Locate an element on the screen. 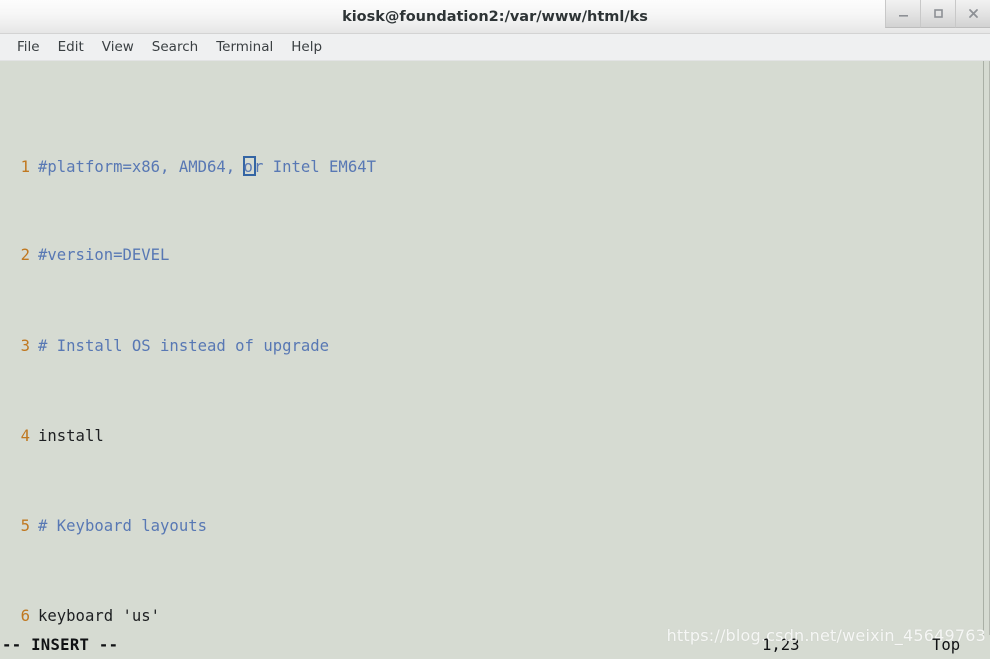  editor-line: 3 # Install OS instead of upgrade is located at coordinates (494, 346).